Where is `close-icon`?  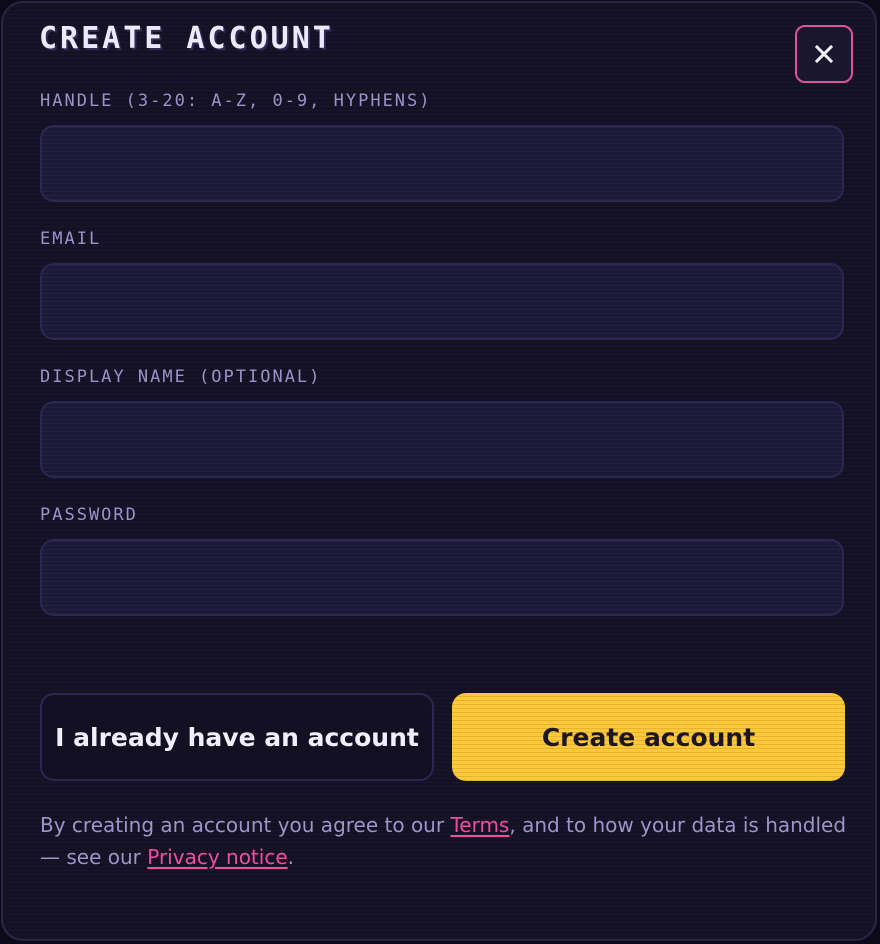 close-icon is located at coordinates (824, 54).